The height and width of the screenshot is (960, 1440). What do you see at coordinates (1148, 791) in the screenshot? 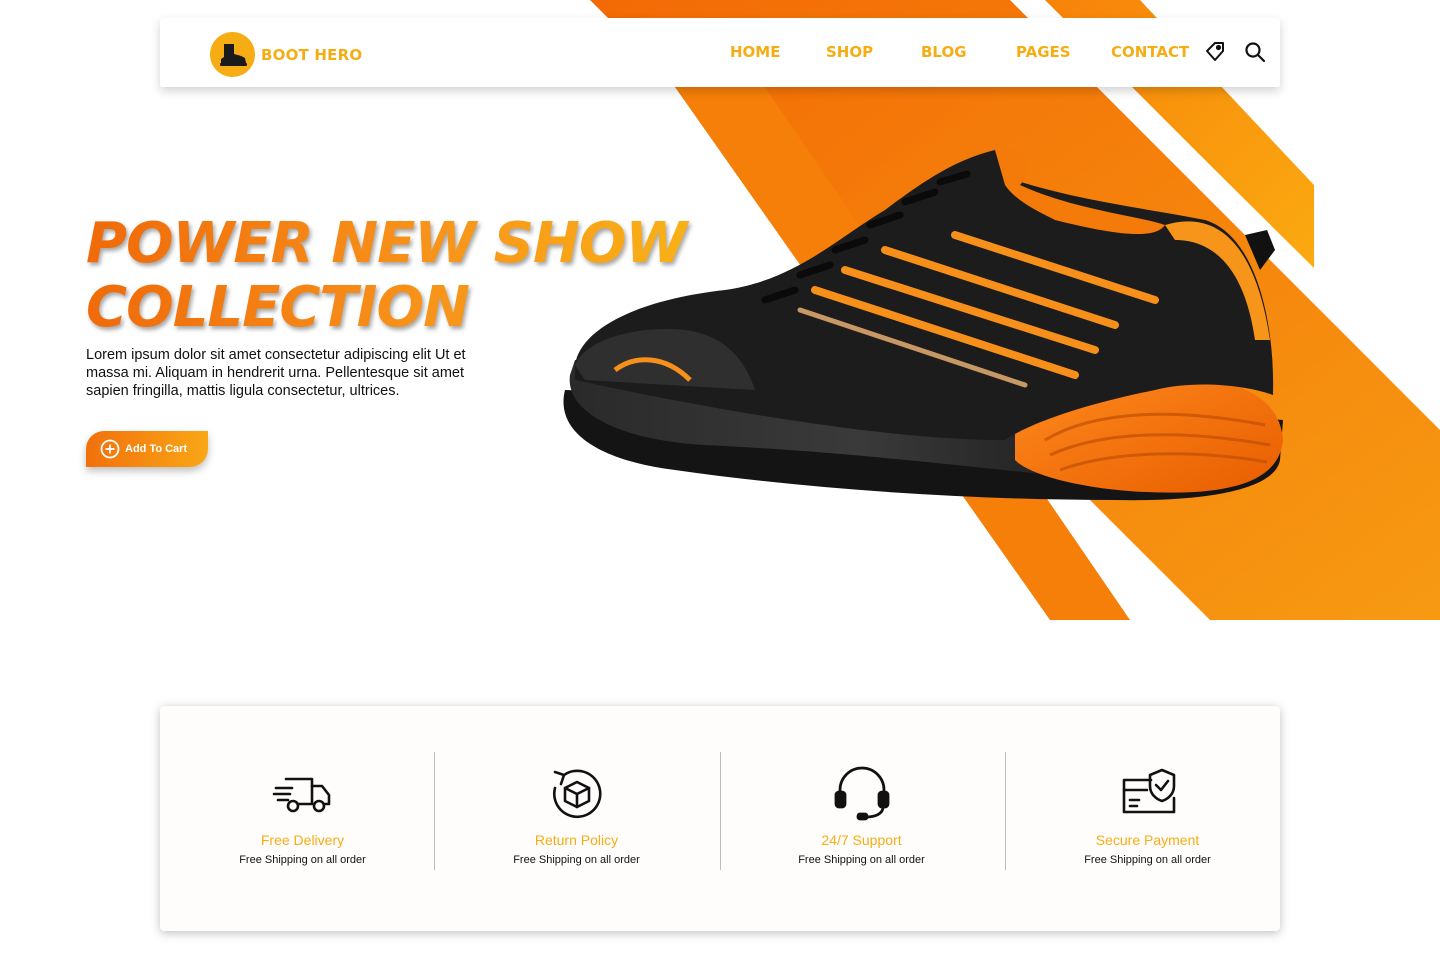
I see `secure-card-icon` at bounding box center [1148, 791].